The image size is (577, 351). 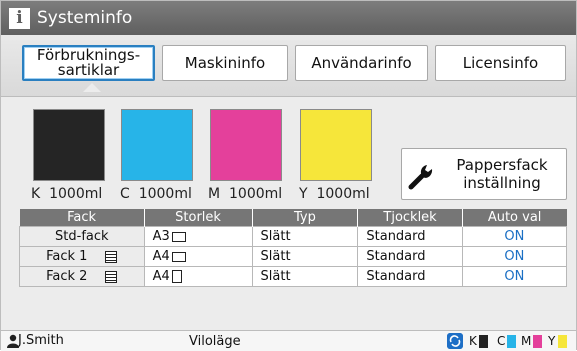 I want to click on ink-swatch-cyan, so click(x=157, y=145).